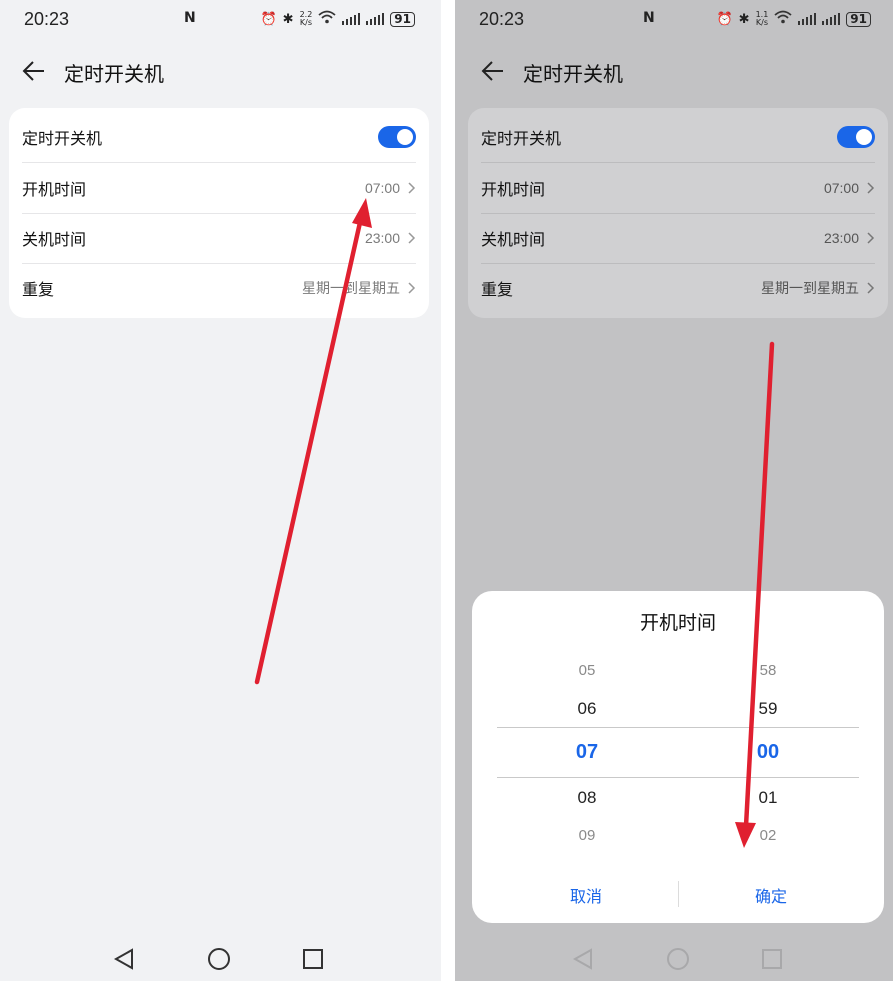 This screenshot has width=893, height=981. What do you see at coordinates (587, 752) in the screenshot?
I see `hour-selected: 07` at bounding box center [587, 752].